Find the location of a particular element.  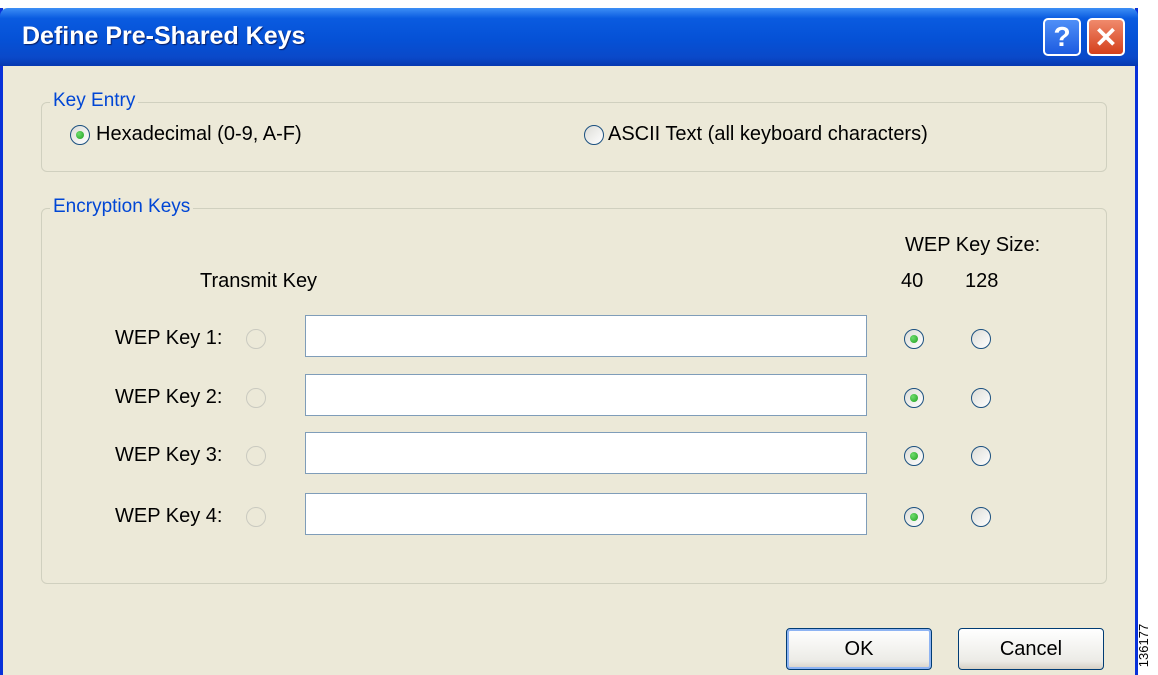

hexadecimal-radio is located at coordinates (80, 135).